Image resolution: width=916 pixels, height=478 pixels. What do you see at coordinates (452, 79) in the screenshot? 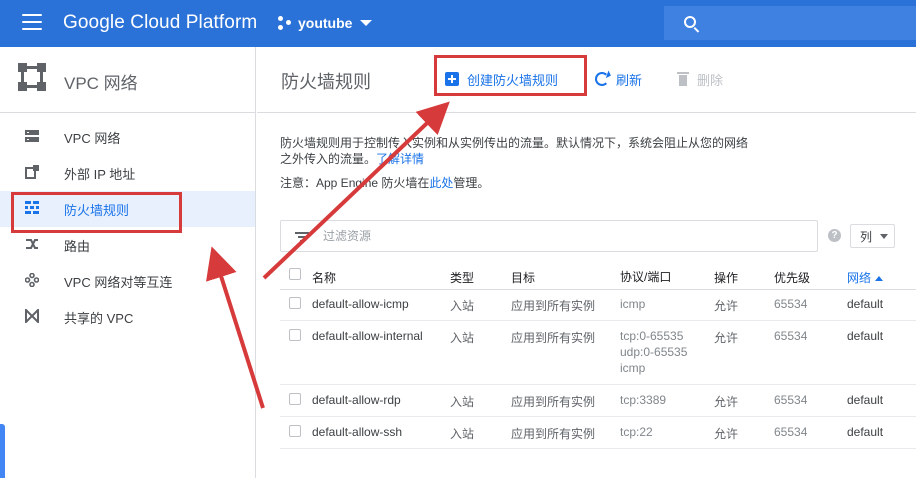
I see `add-box-icon` at bounding box center [452, 79].